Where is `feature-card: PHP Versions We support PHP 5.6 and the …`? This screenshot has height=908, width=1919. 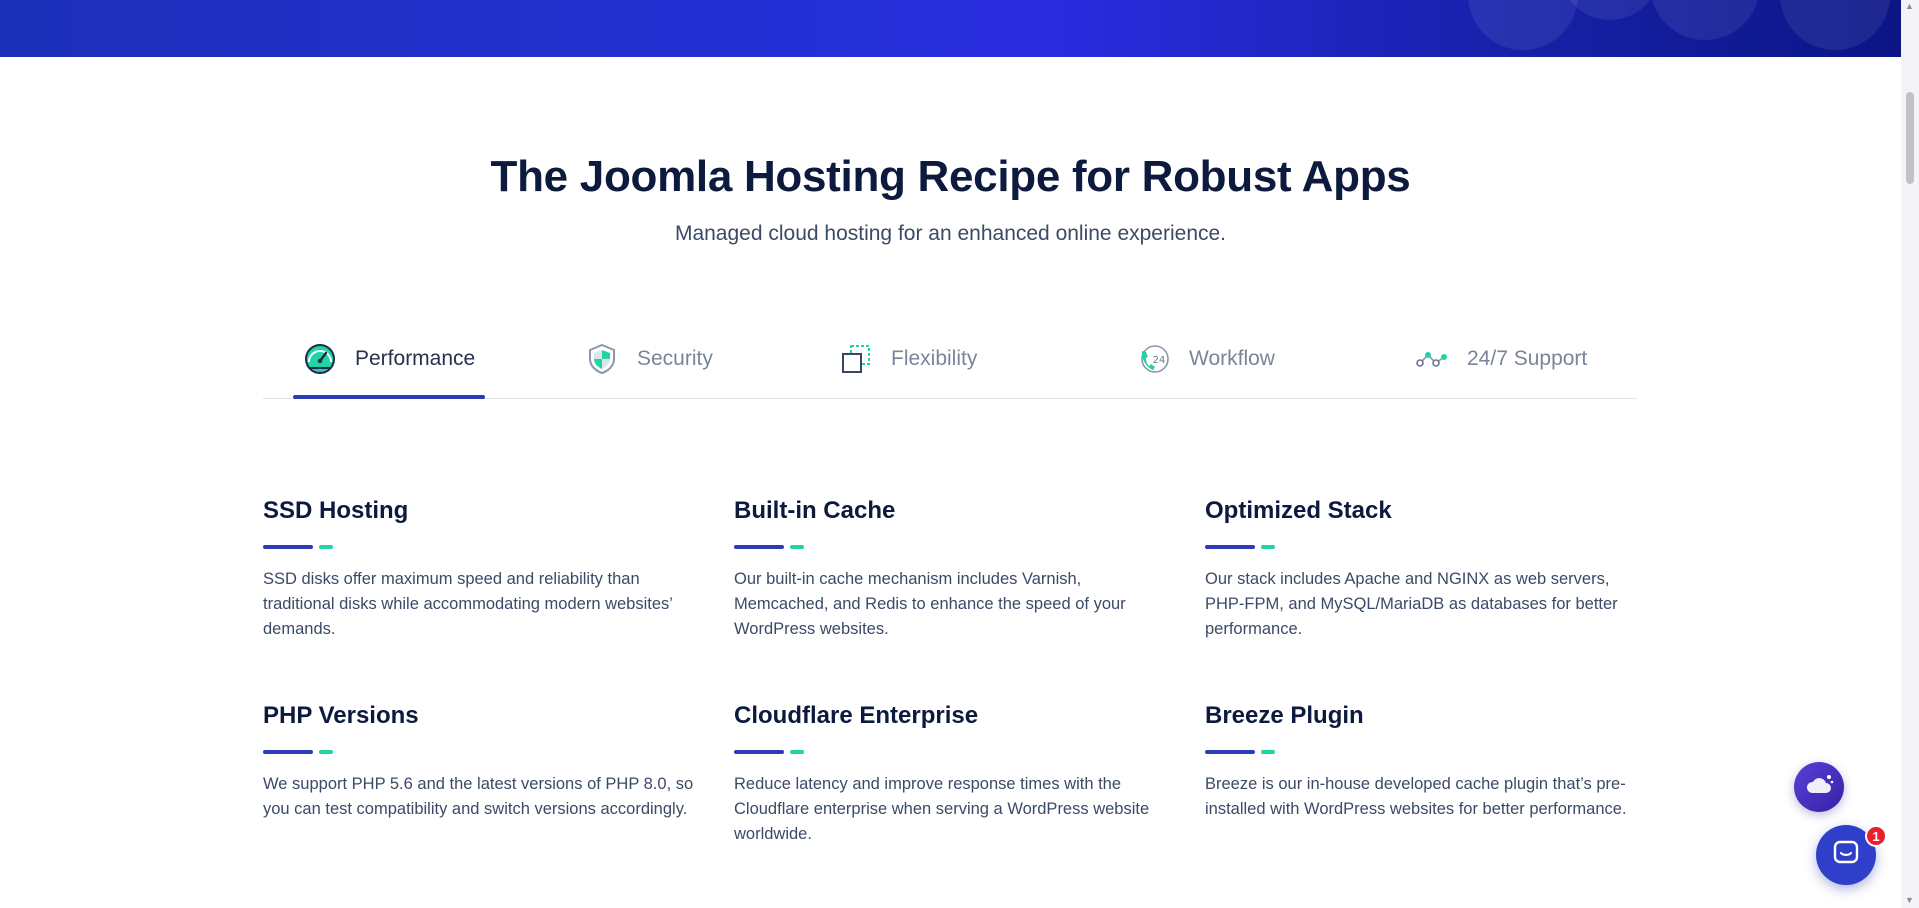
feature-card: PHP Versions We support PHP 5.6 and the … is located at coordinates (485, 762).